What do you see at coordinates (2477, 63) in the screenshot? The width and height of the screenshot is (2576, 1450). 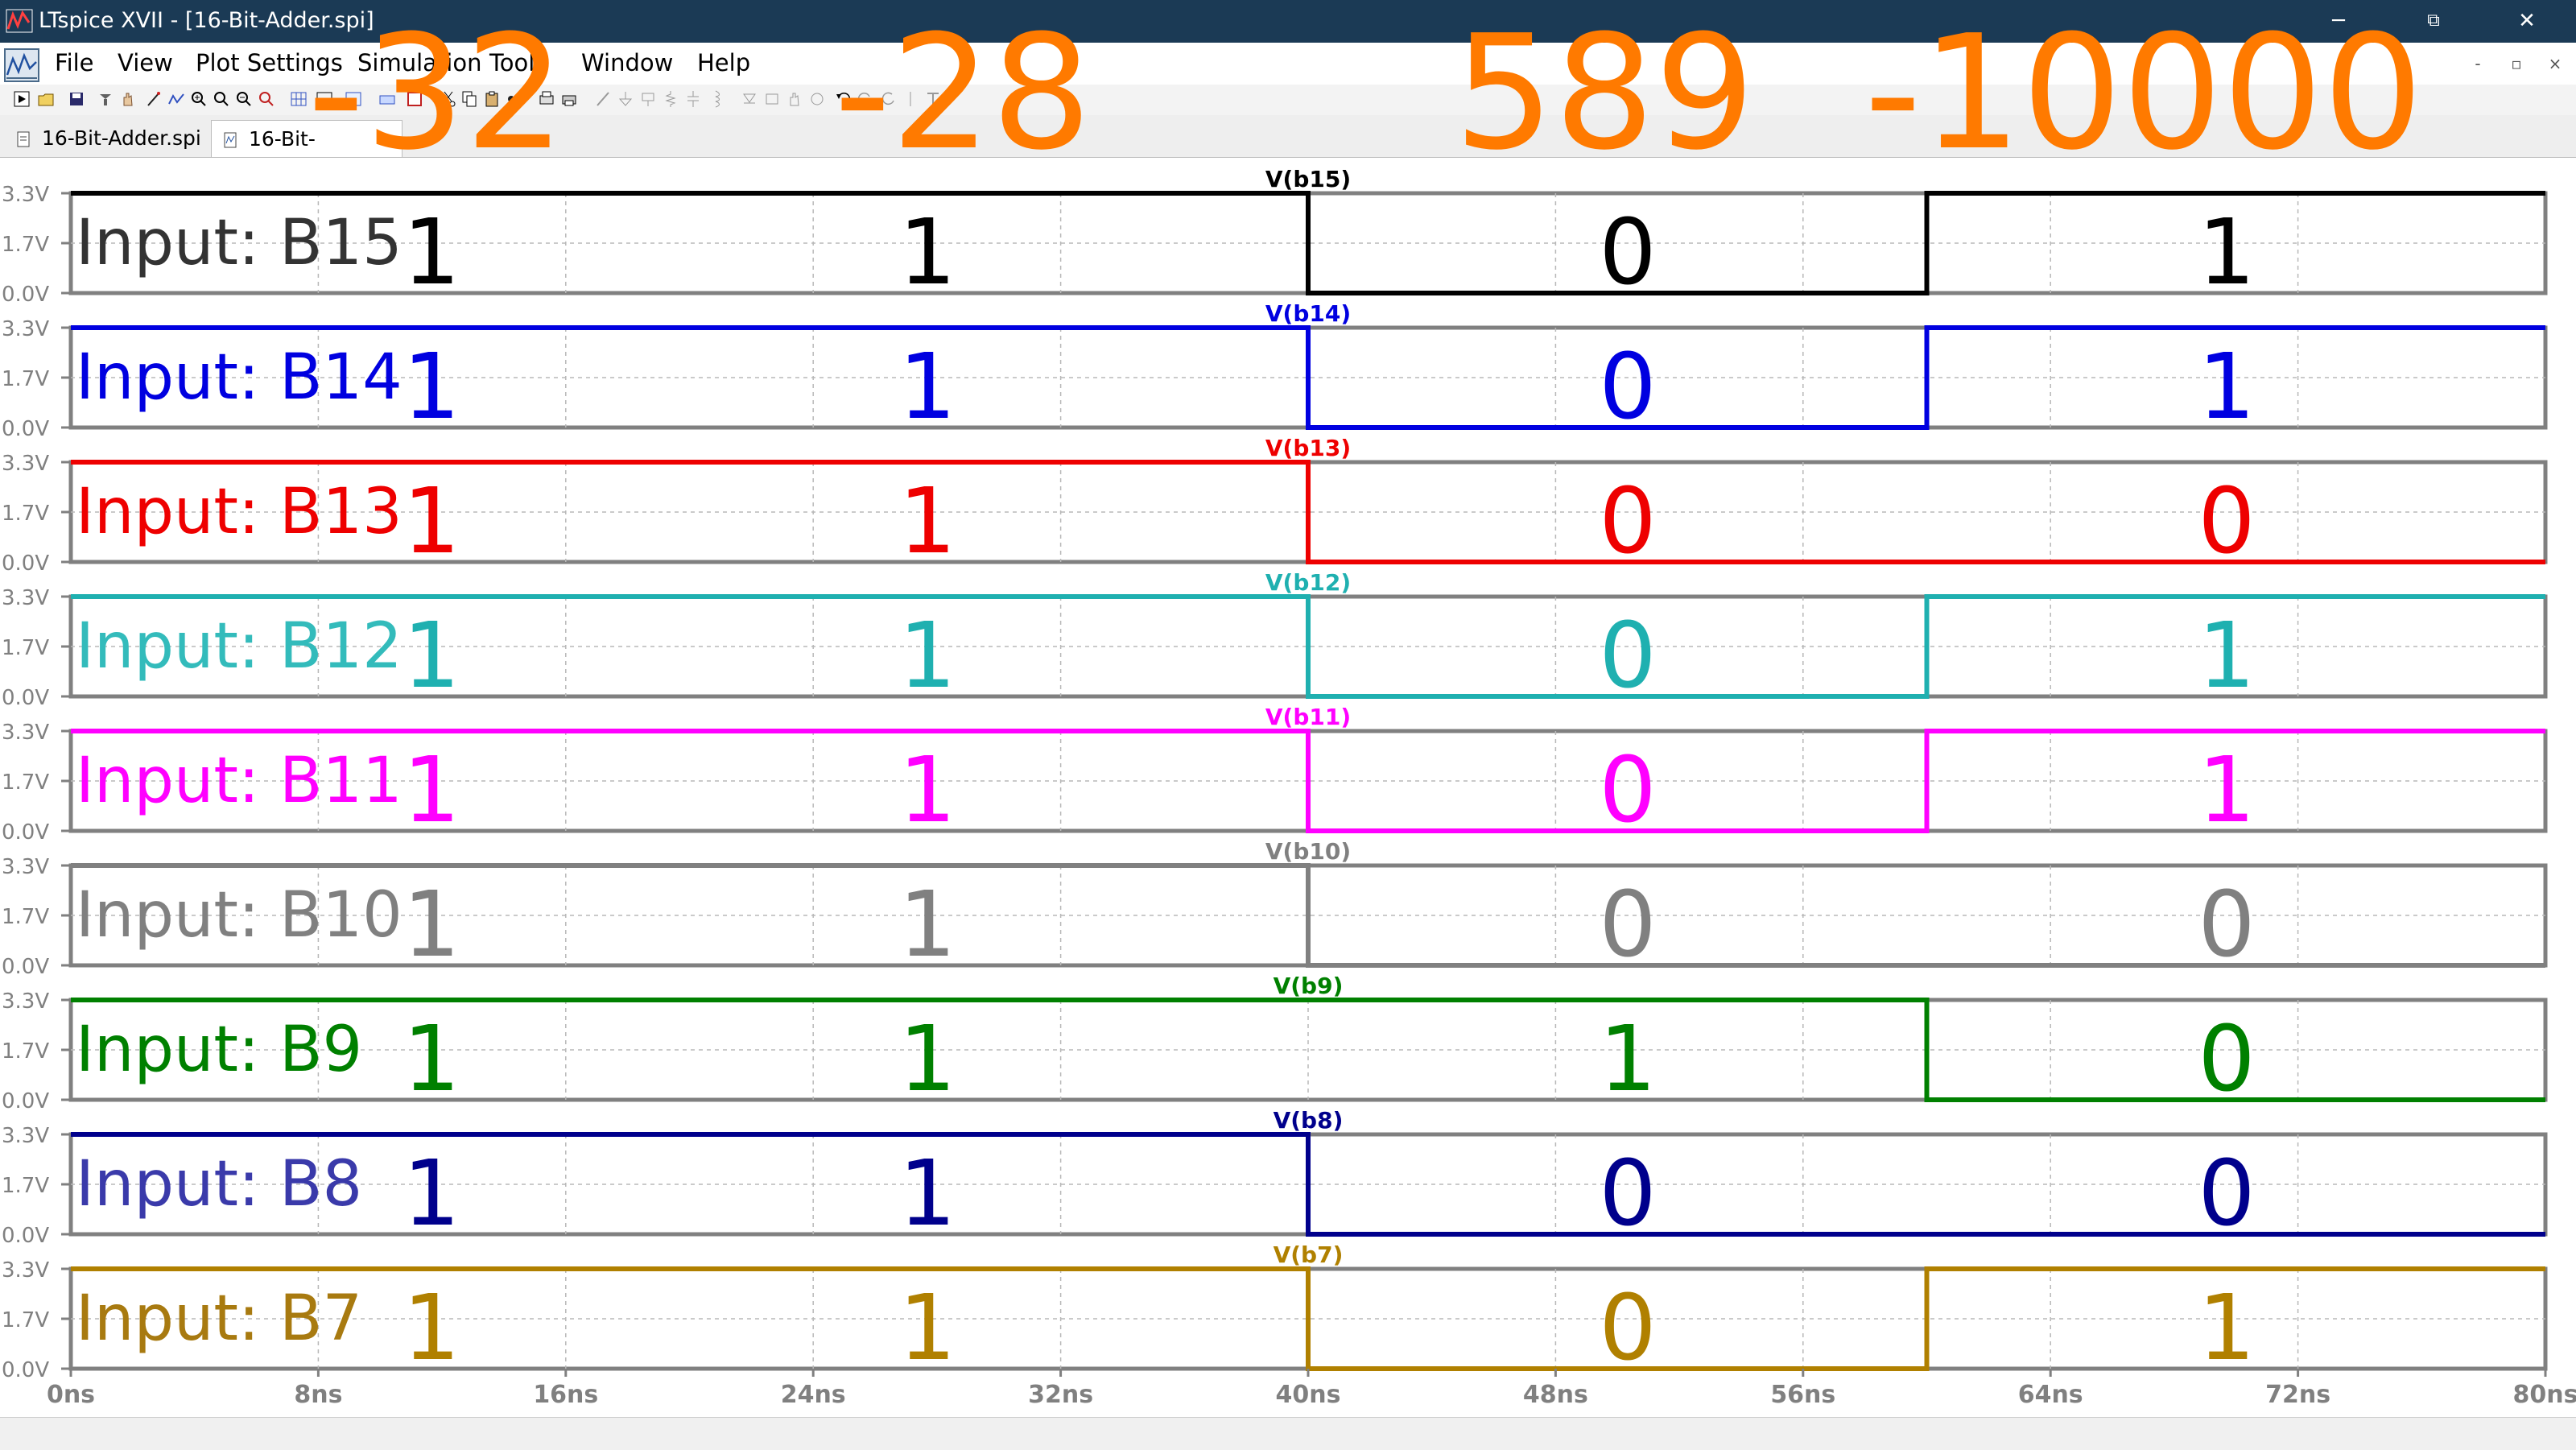 I see `mdi-minimize-button: -` at bounding box center [2477, 63].